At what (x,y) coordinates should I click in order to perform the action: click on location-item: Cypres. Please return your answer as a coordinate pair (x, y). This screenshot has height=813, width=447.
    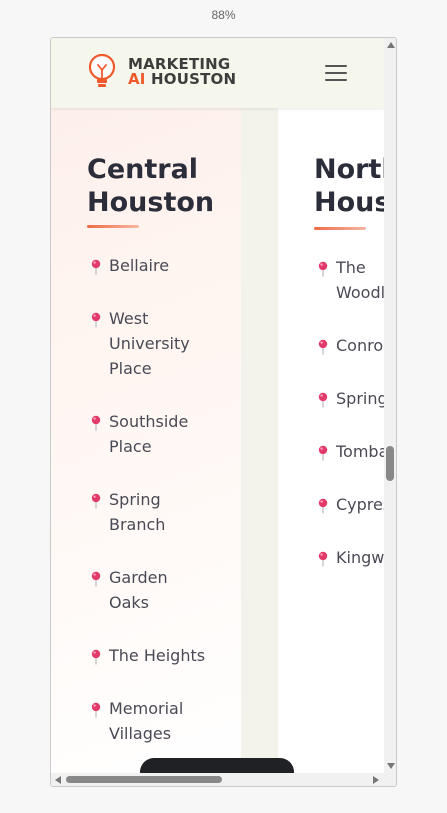
    Looking at the image, I should click on (349, 504).